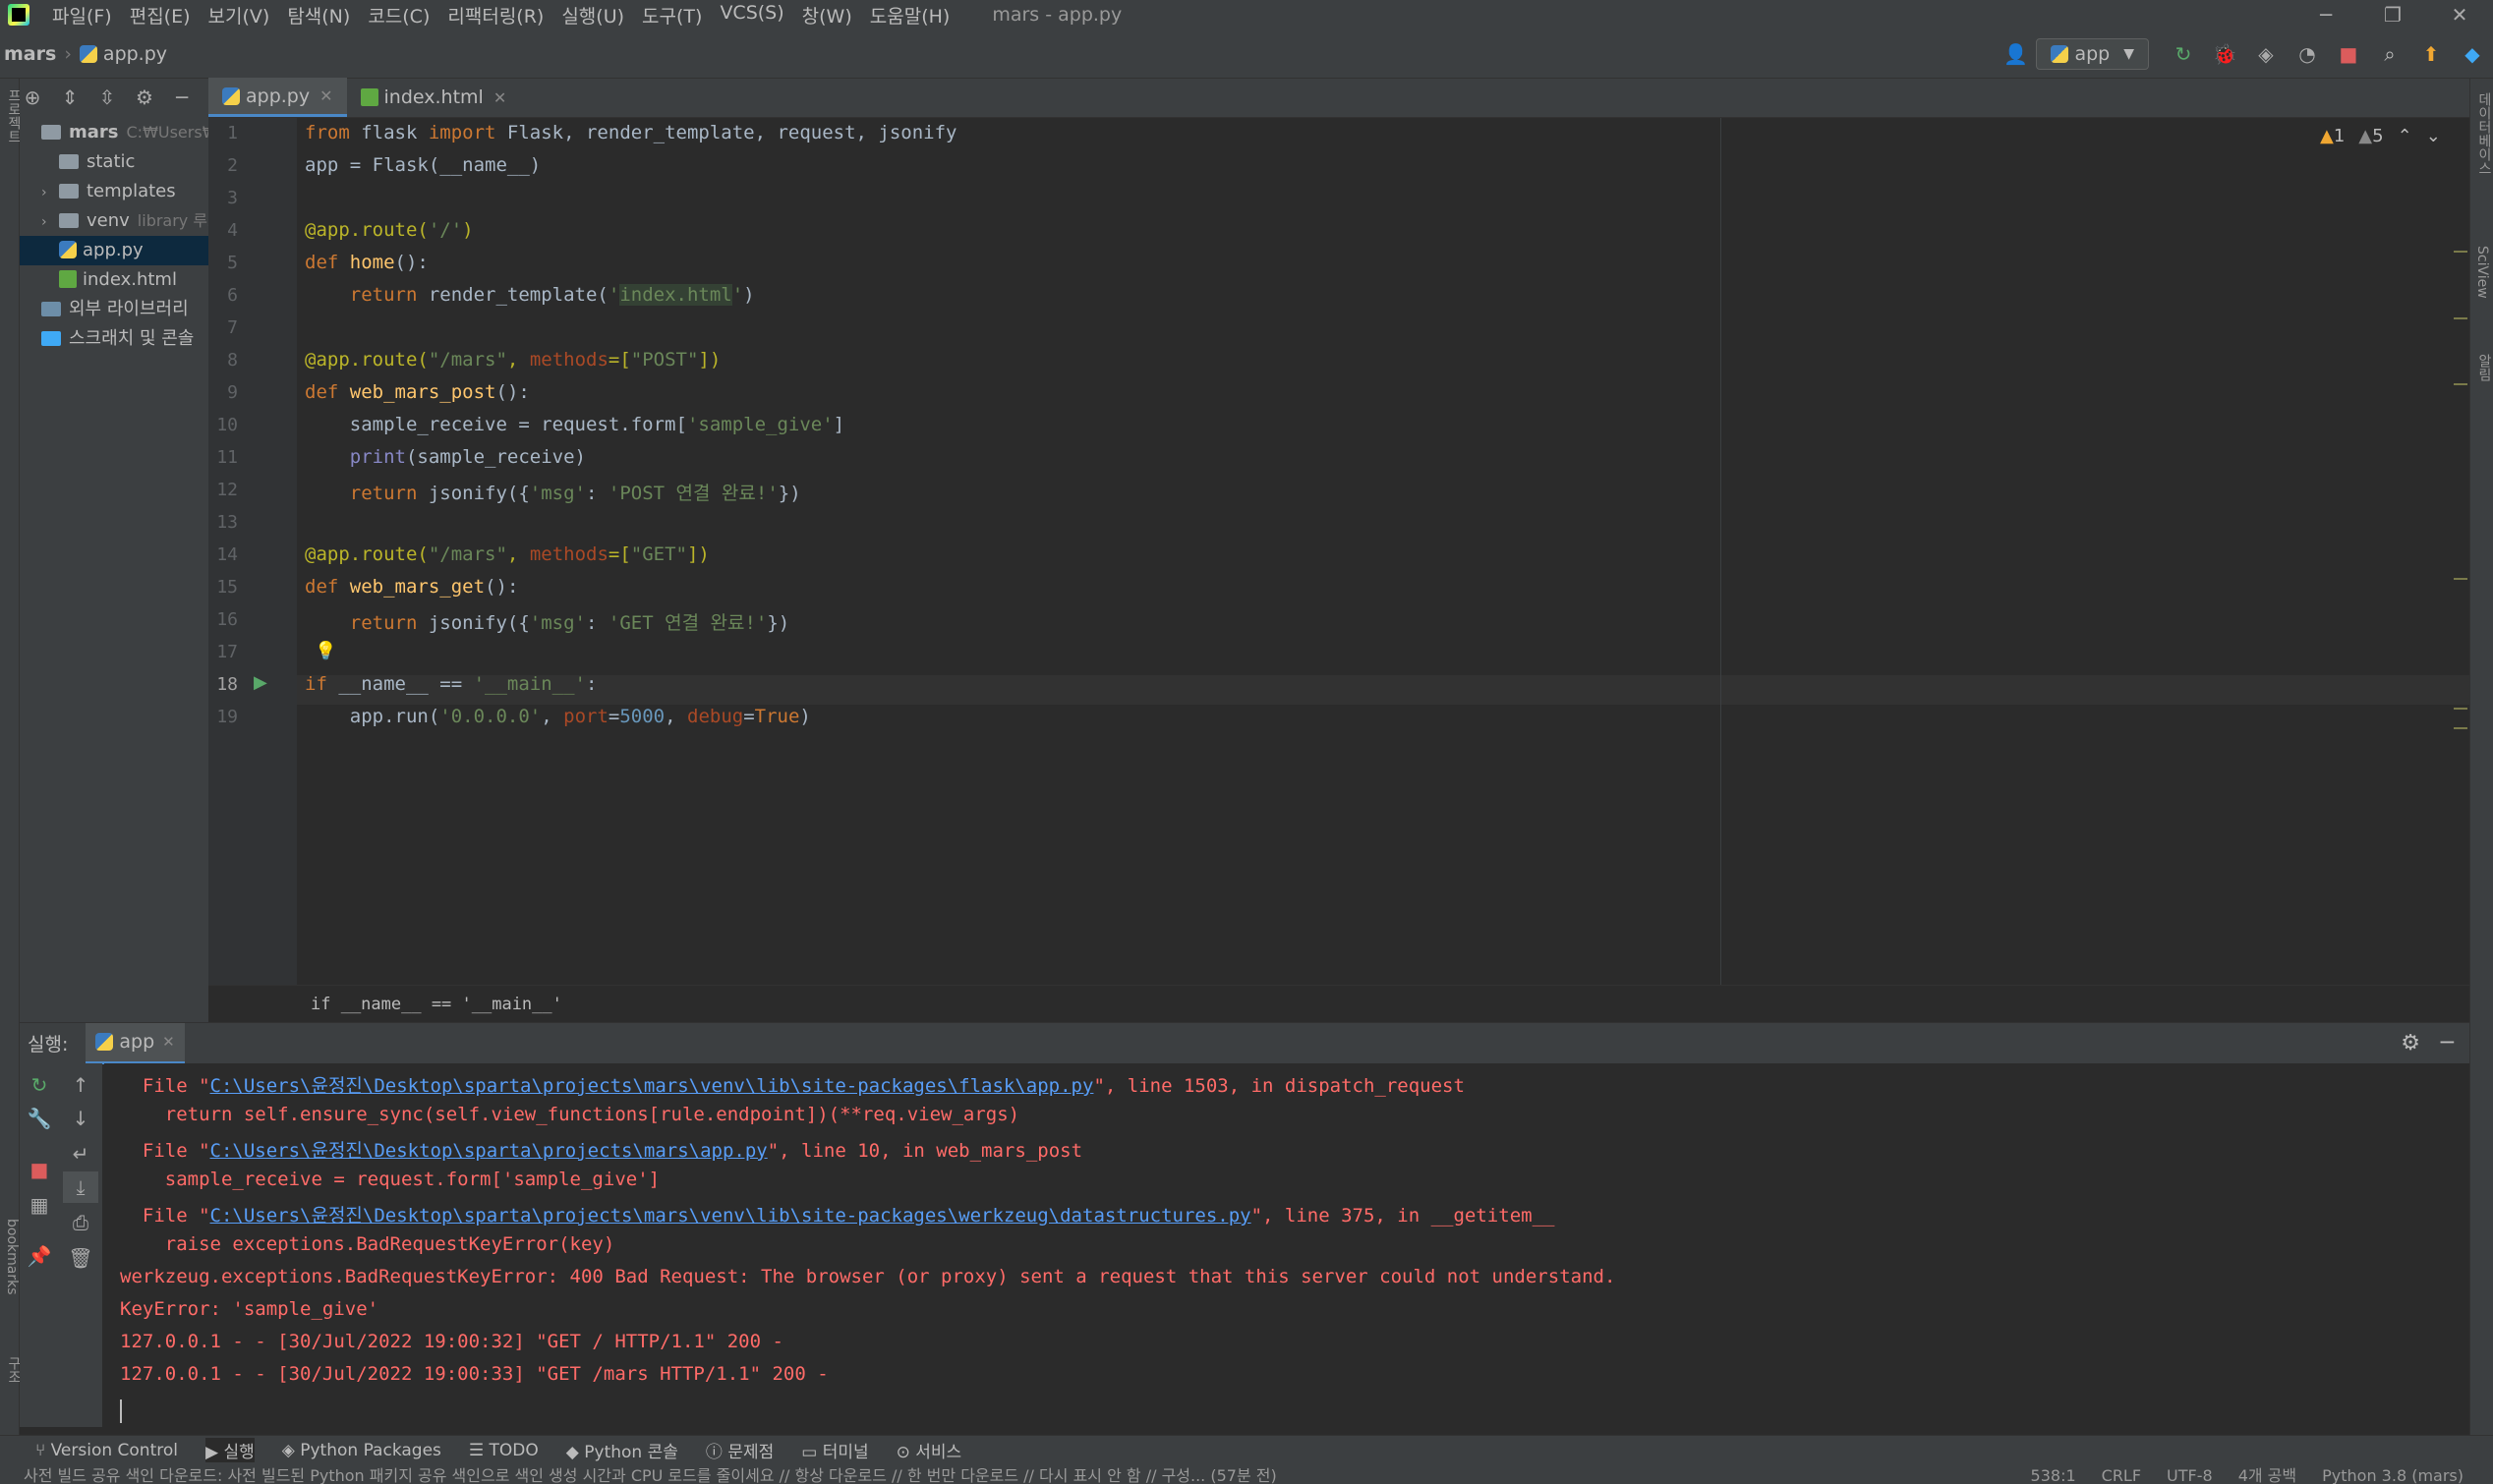  What do you see at coordinates (12, 1257) in the screenshot?
I see `bookmarks-label: bookmarks` at bounding box center [12, 1257].